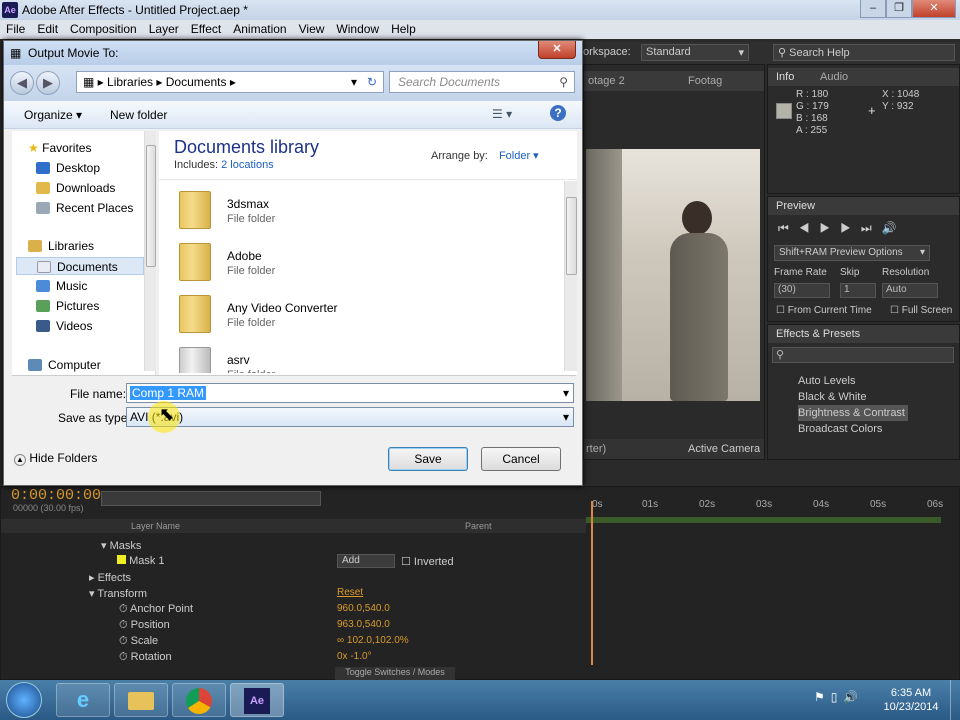 The height and width of the screenshot is (720, 960). Describe the element at coordinates (592, 583) in the screenshot. I see `current-time-indicator` at that location.